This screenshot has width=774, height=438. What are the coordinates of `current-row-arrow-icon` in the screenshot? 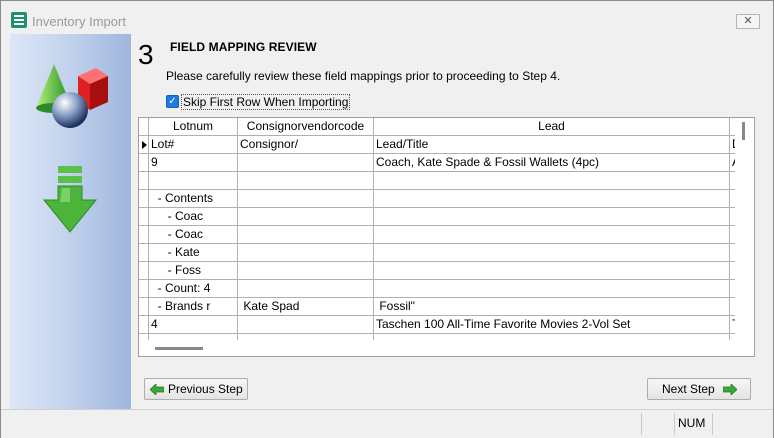 It's located at (144, 145).